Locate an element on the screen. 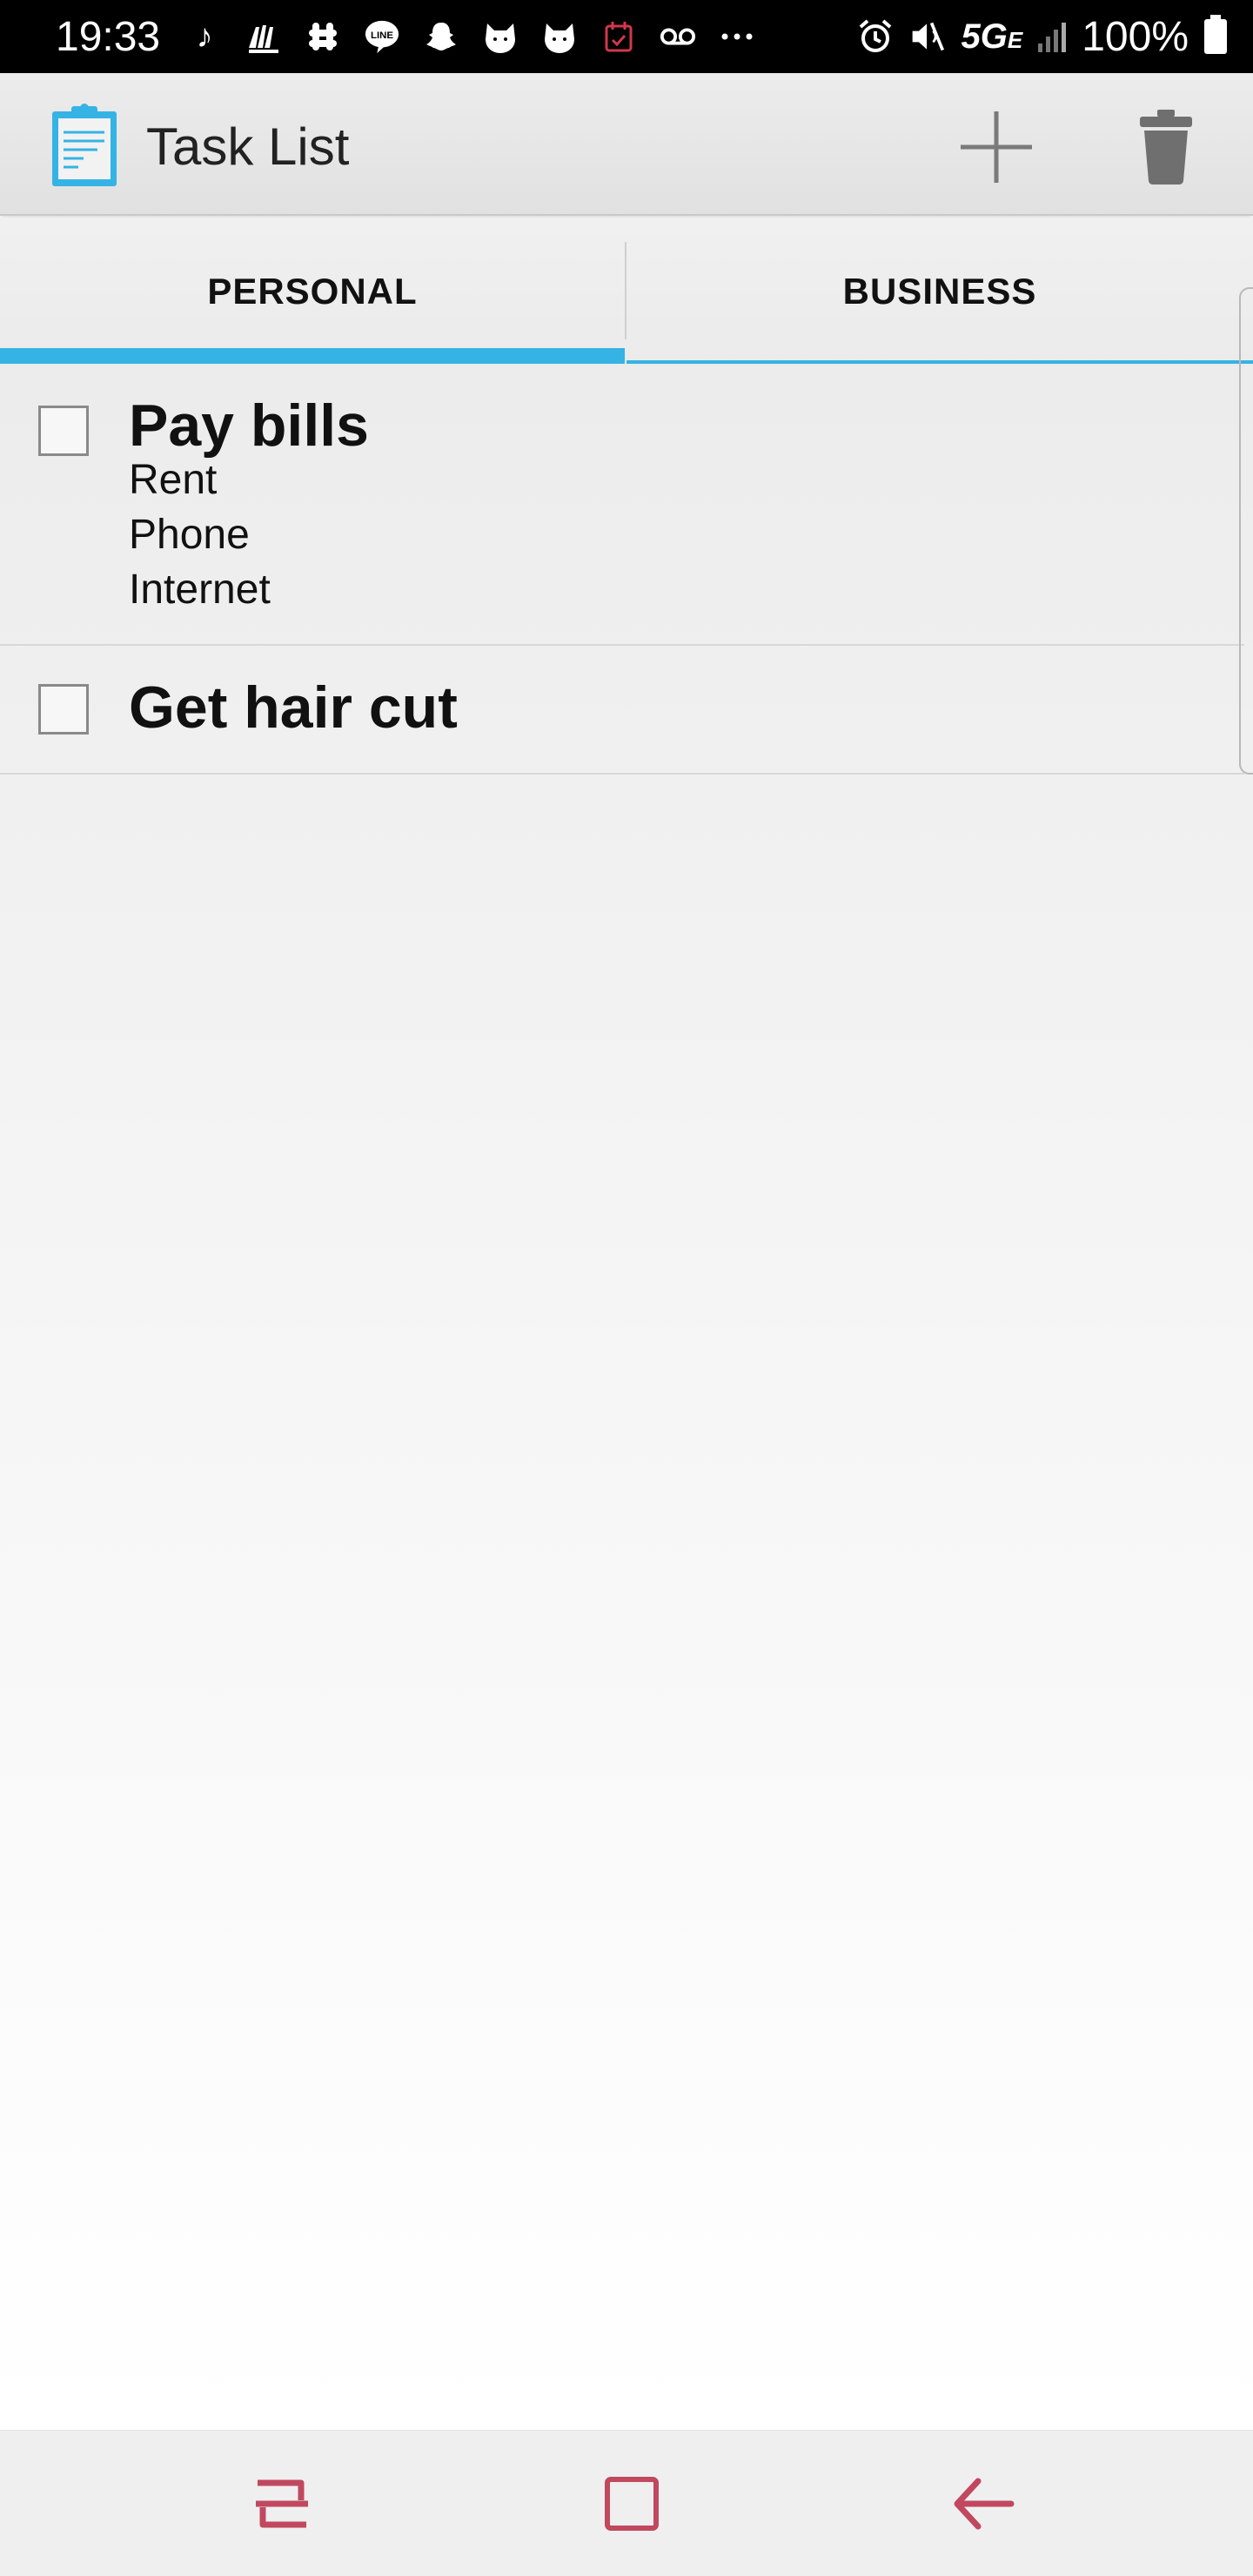  music-note-icon: ♪ is located at coordinates (205, 37).